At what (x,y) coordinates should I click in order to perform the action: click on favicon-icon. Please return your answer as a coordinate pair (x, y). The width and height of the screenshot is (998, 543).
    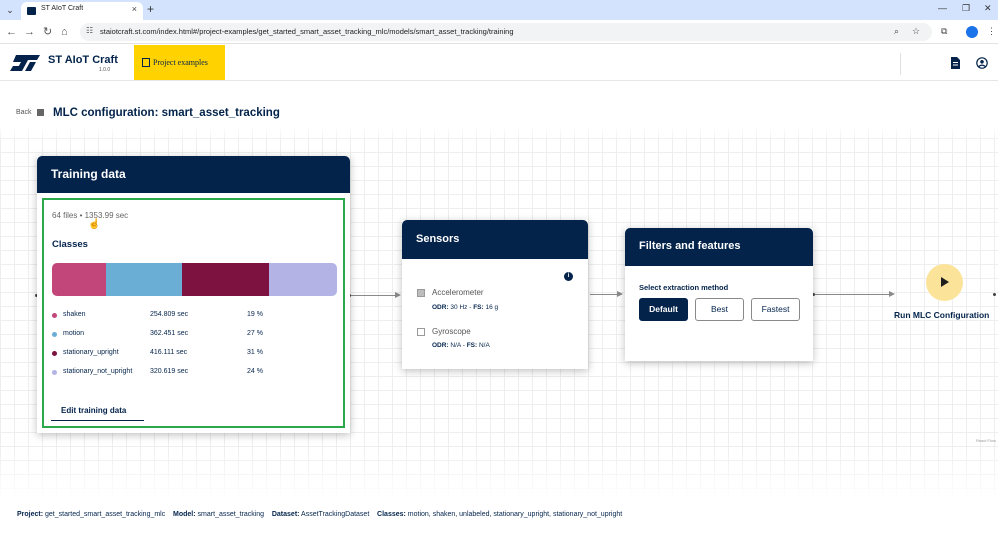
    Looking at the image, I should click on (31, 11).